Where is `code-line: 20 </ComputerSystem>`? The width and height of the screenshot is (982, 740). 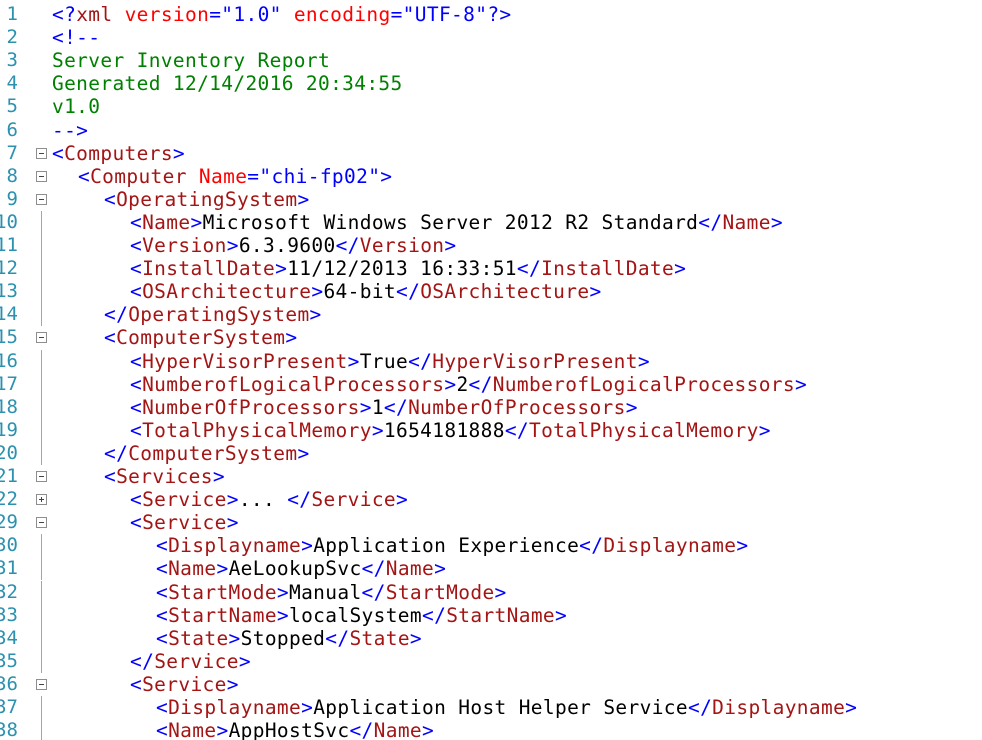 code-line: 20 </ComputerSystem> is located at coordinates (491, 453).